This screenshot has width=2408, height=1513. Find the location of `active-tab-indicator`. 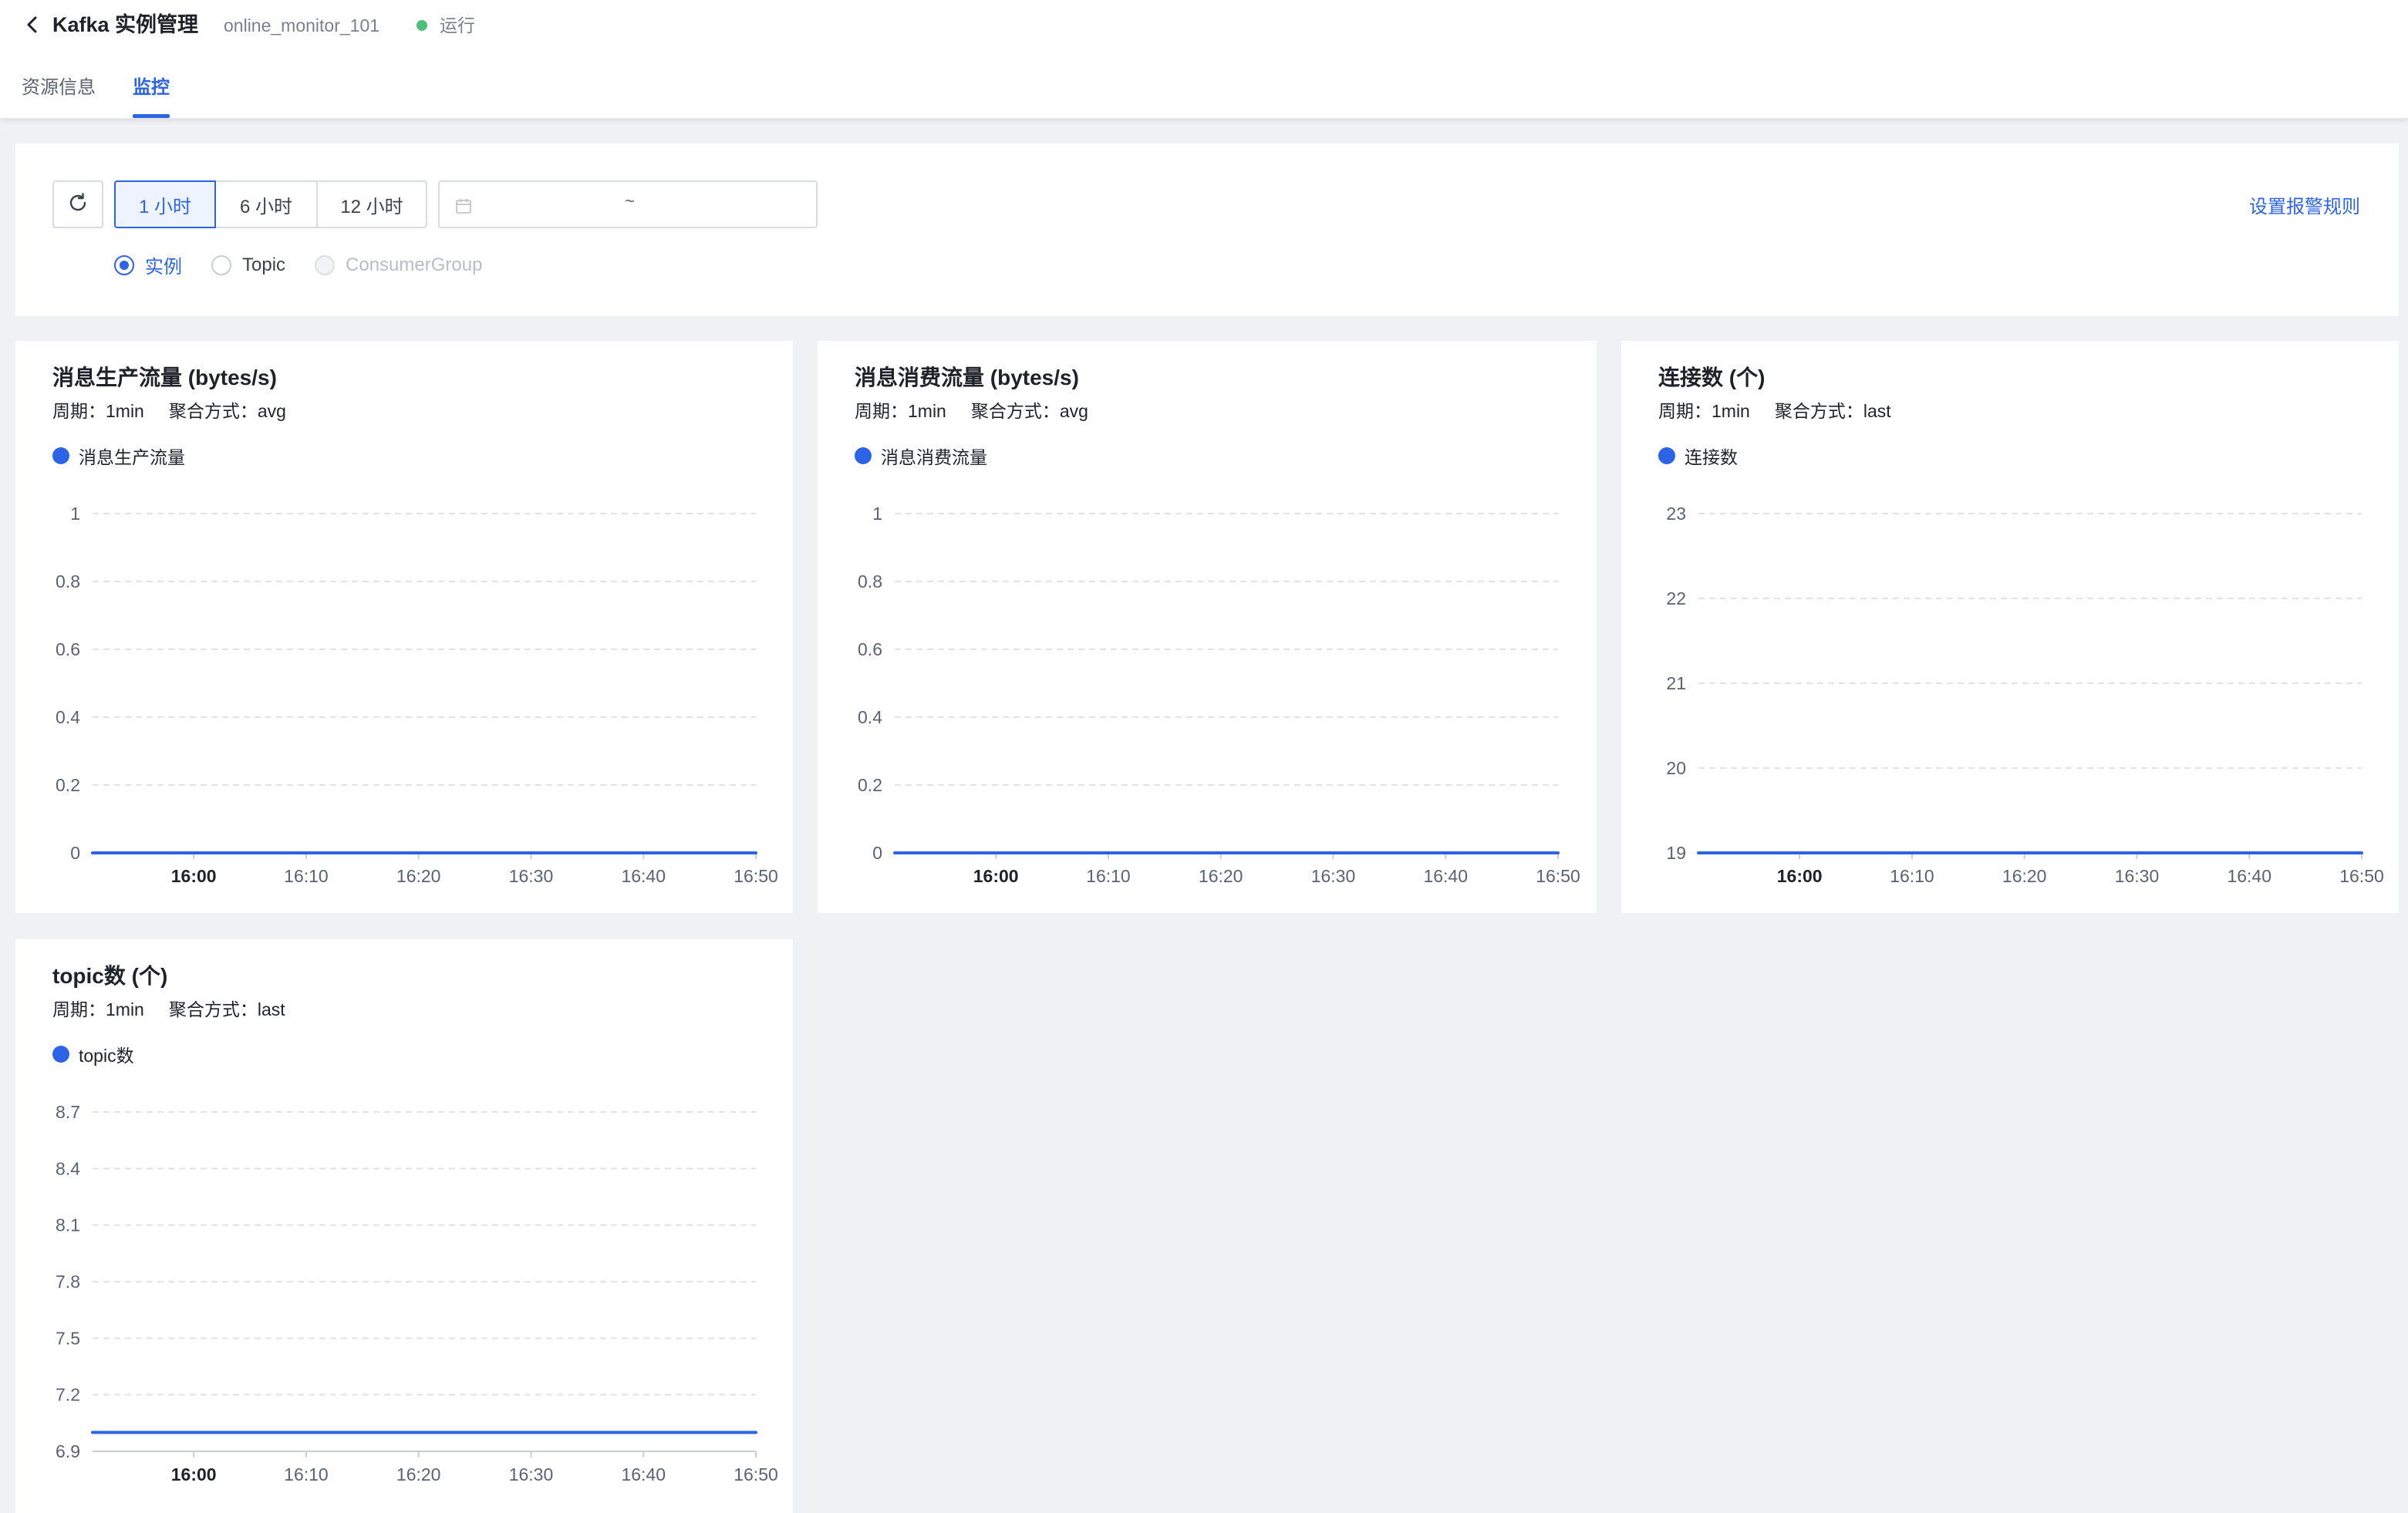

active-tab-indicator is located at coordinates (152, 116).